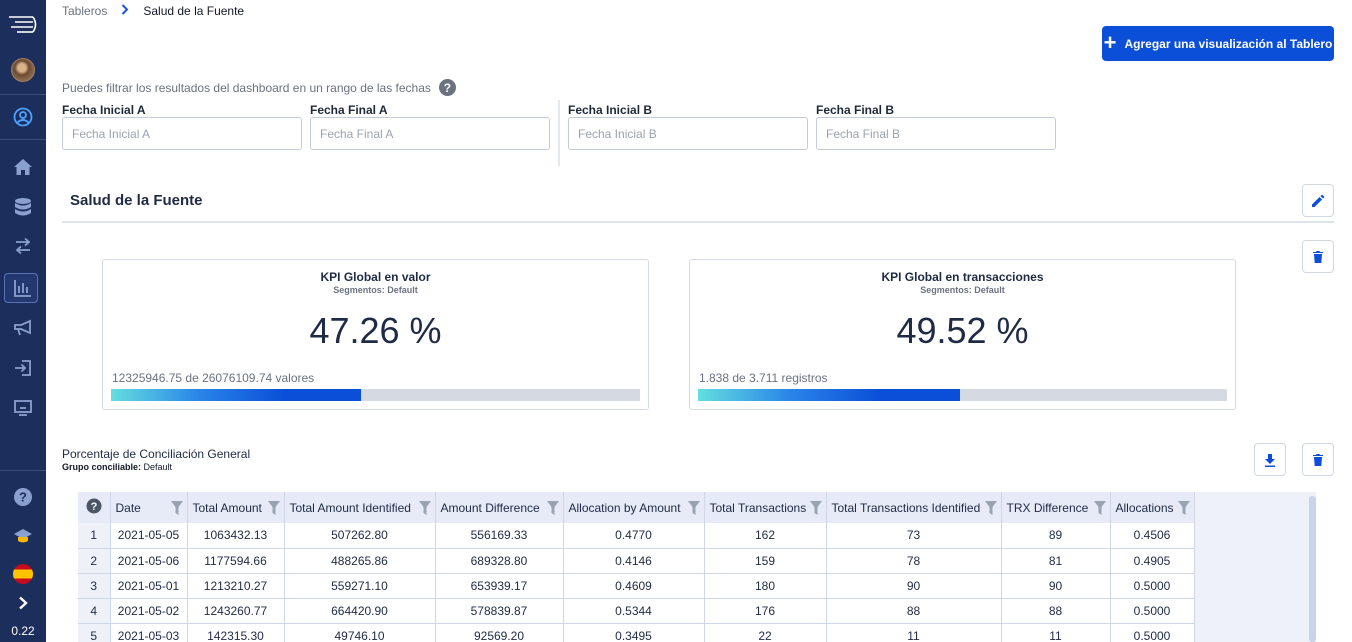 The image size is (1352, 642). What do you see at coordinates (1312, 569) in the screenshot?
I see `vertical-scrollbar` at bounding box center [1312, 569].